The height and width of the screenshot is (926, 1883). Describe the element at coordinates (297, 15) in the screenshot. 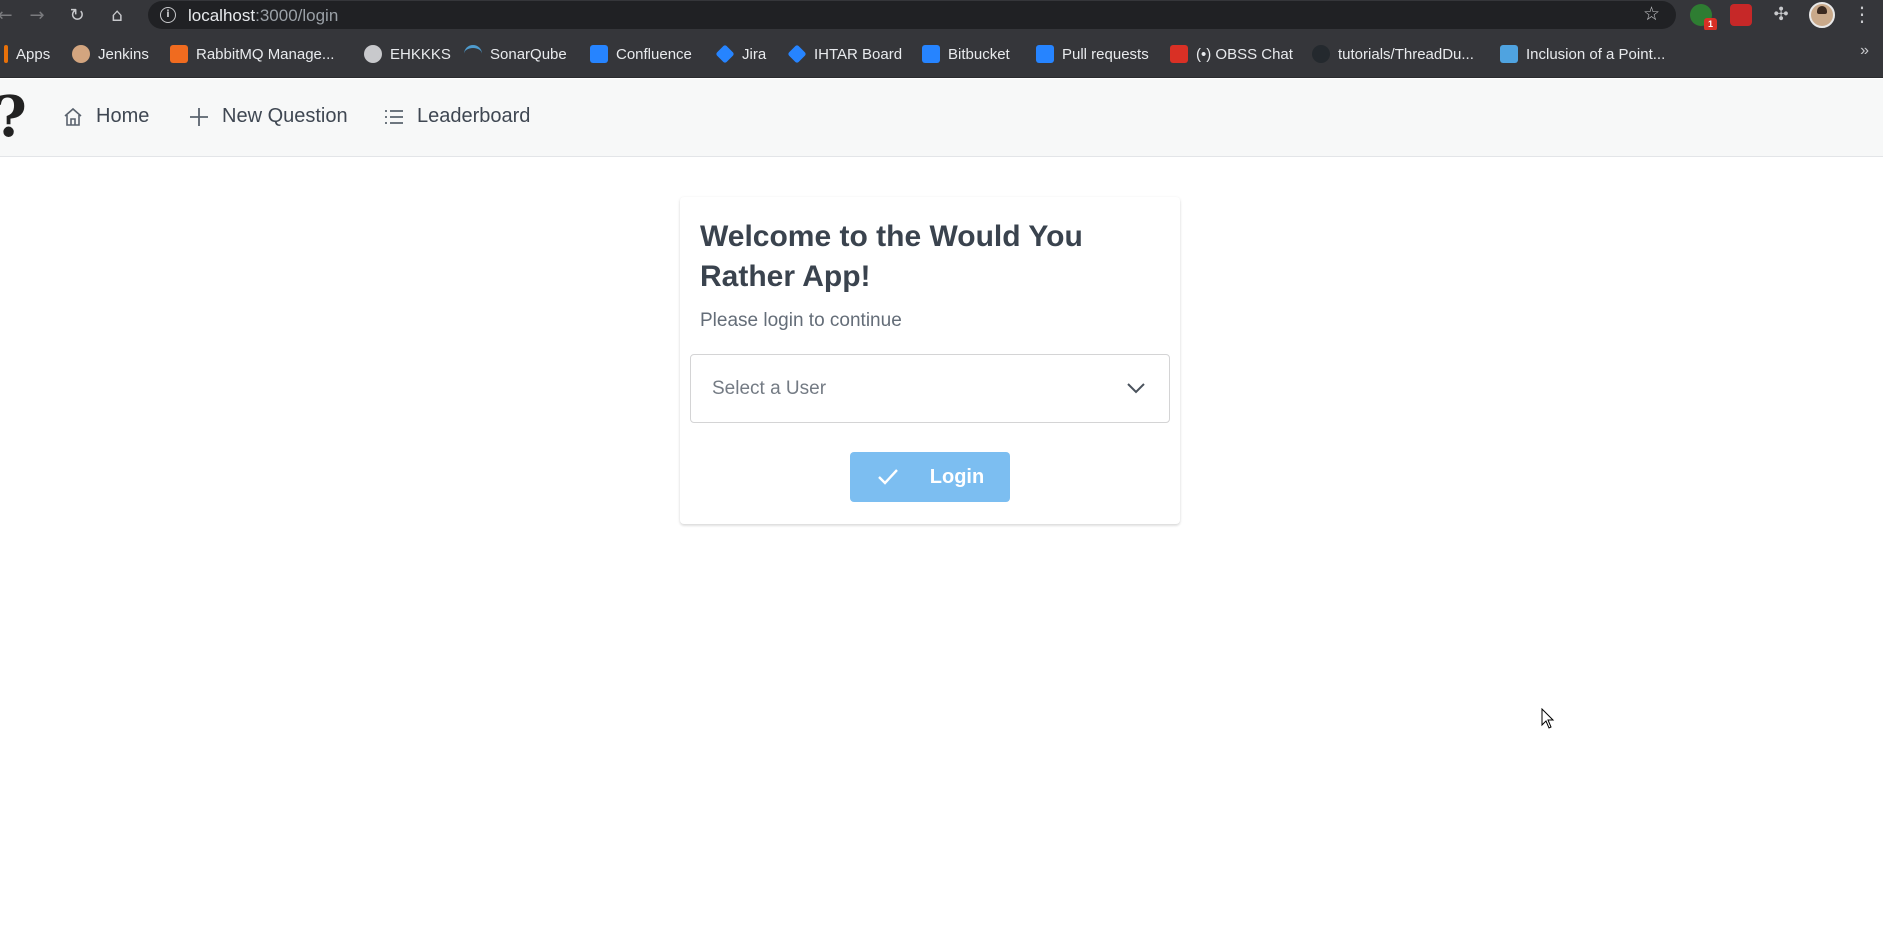

I see `url-path: :3000/login` at that location.